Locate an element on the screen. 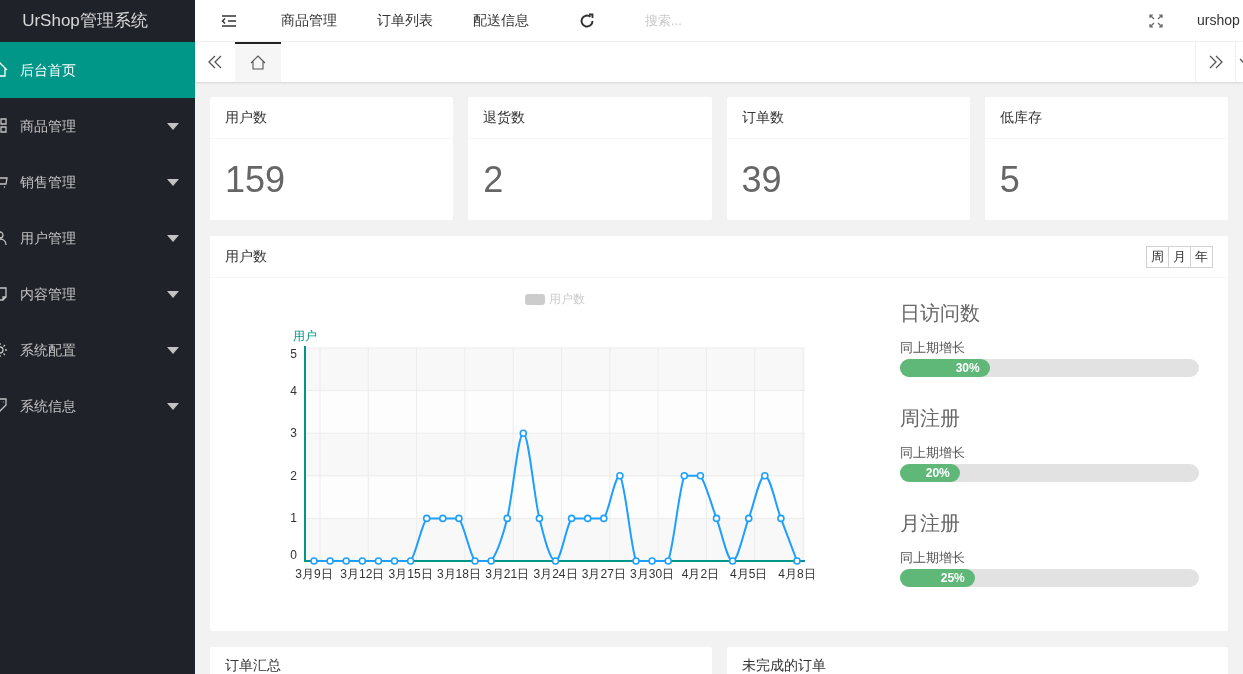  x-tick-label: 3月18日 is located at coordinates (458, 574).